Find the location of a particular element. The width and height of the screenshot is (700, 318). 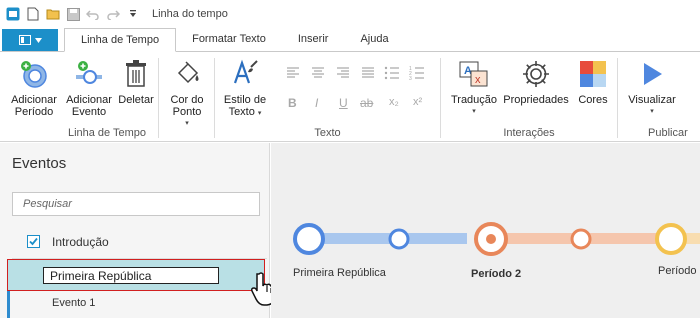

dot-color-button: Cor do Ponto ▾ is located at coordinates (187, 94).